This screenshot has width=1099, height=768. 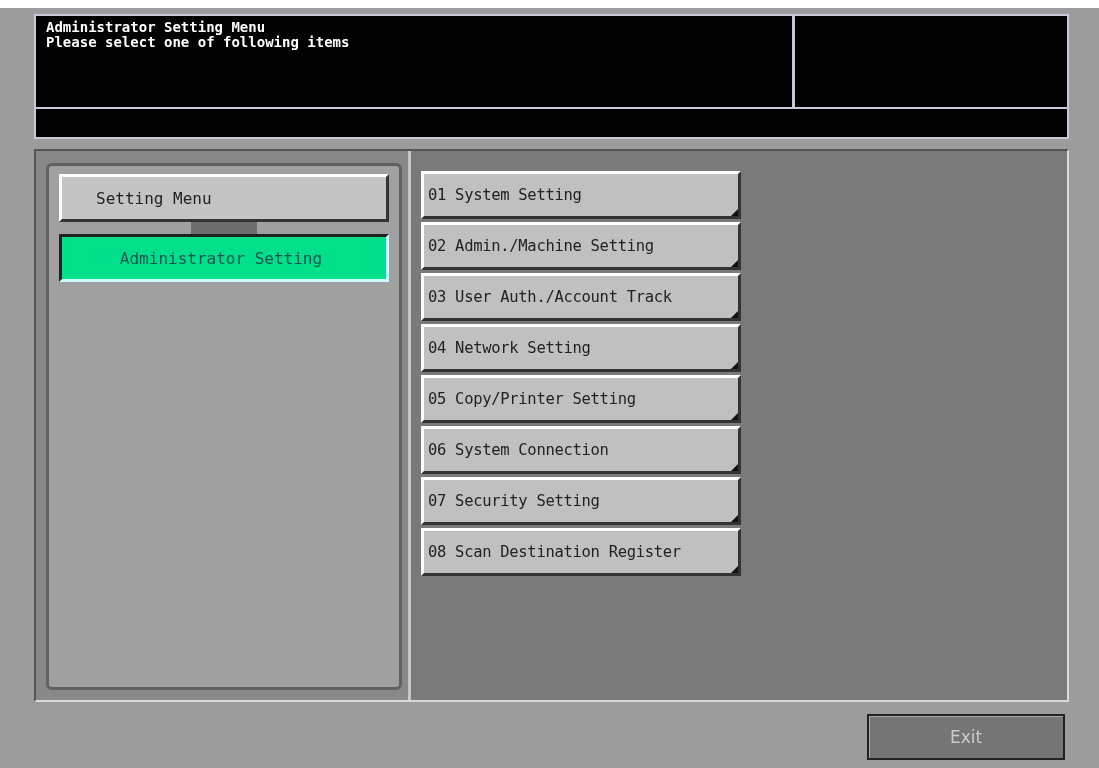 What do you see at coordinates (581, 399) in the screenshot?
I see `menu-item-button: 05 Copy/Printer Setting` at bounding box center [581, 399].